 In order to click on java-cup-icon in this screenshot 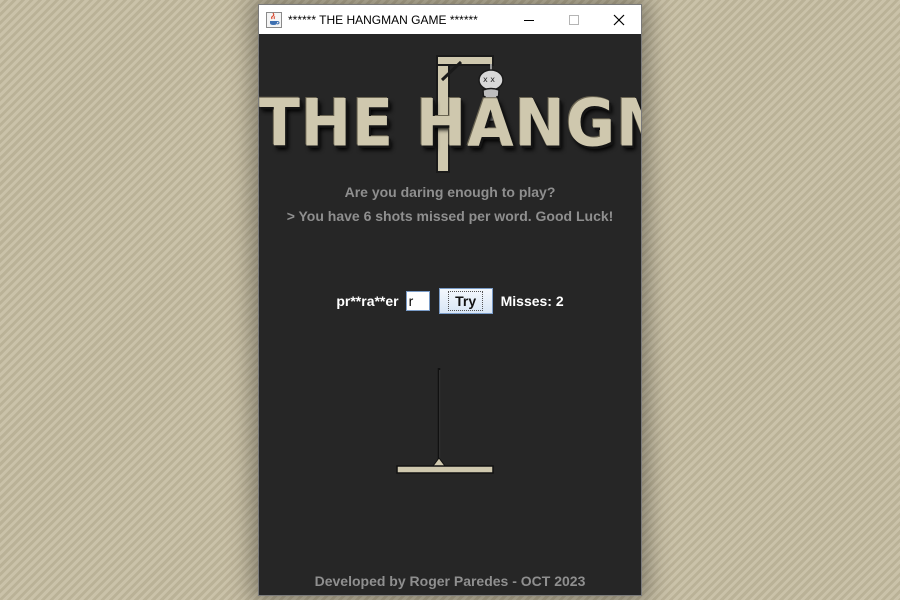, I will do `click(274, 19)`.